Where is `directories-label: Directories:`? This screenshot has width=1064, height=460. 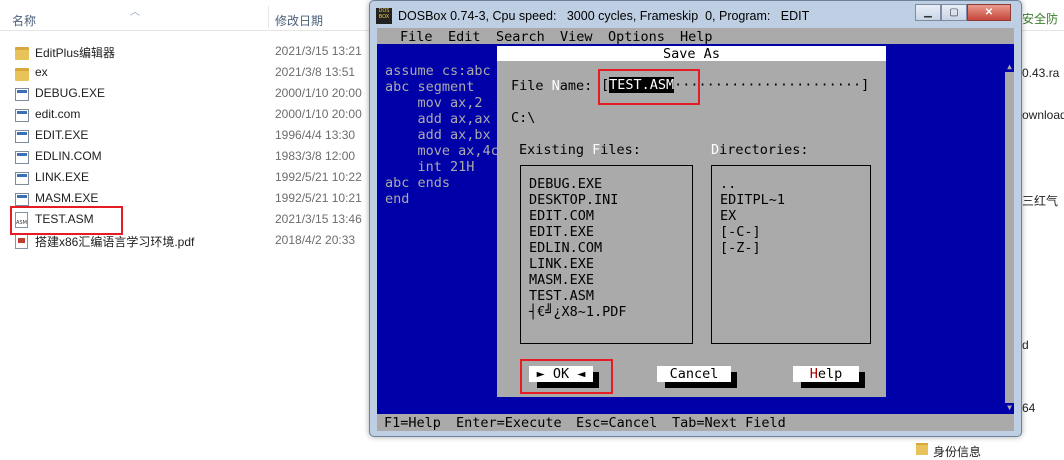
directories-label: Directories: is located at coordinates (760, 150).